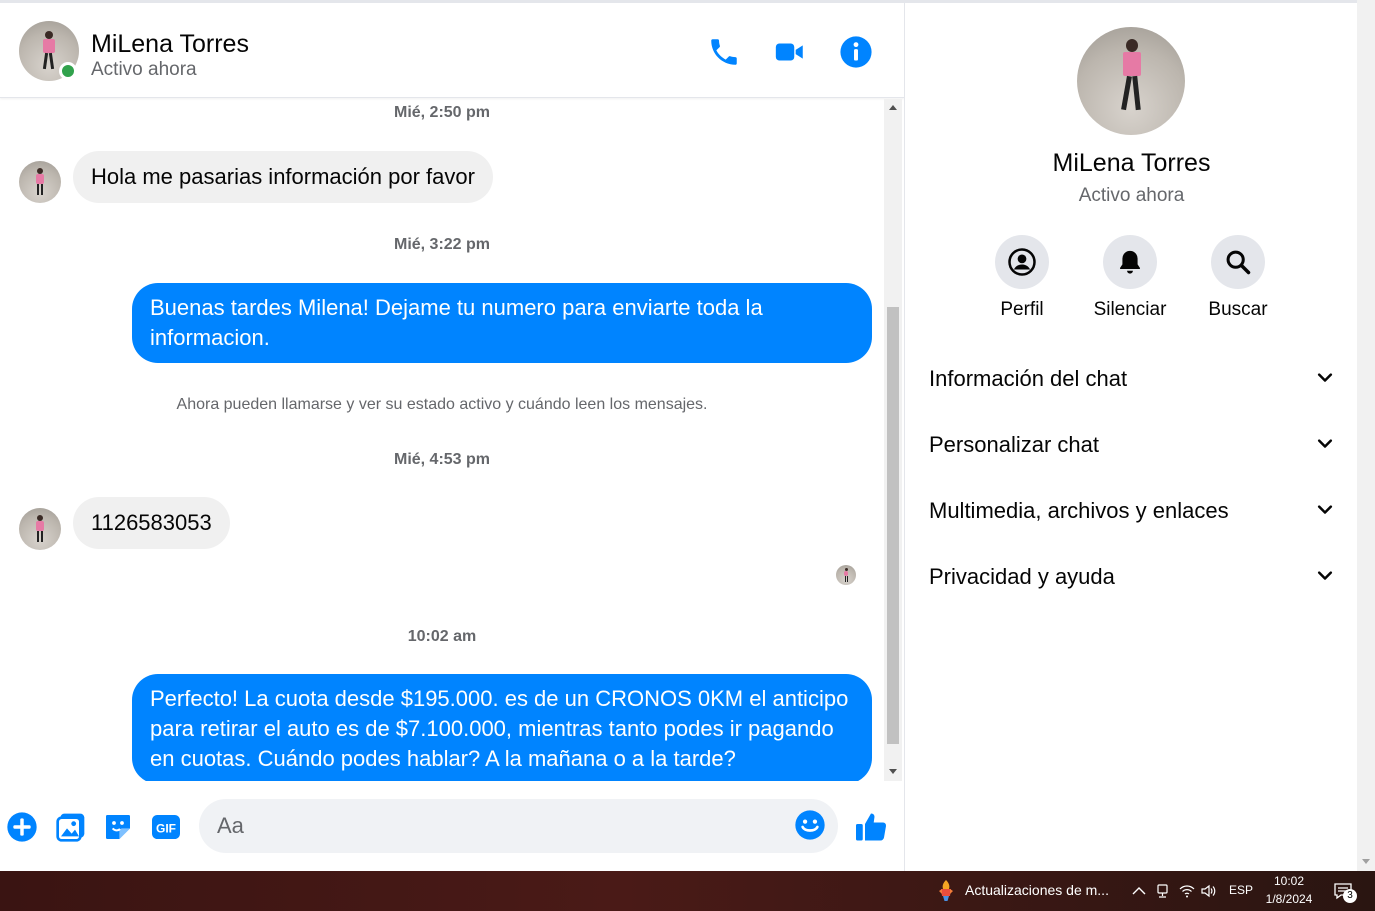  I want to click on section-customize-chat: Personalizar chat, so click(1132, 446).